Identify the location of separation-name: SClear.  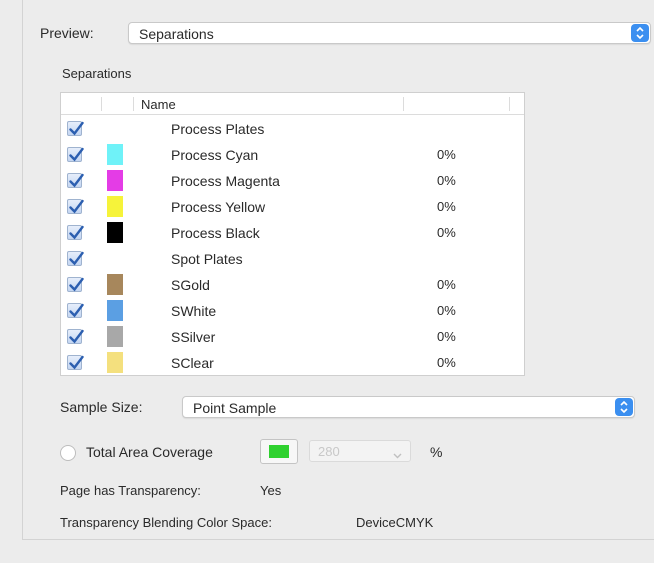
(192, 363).